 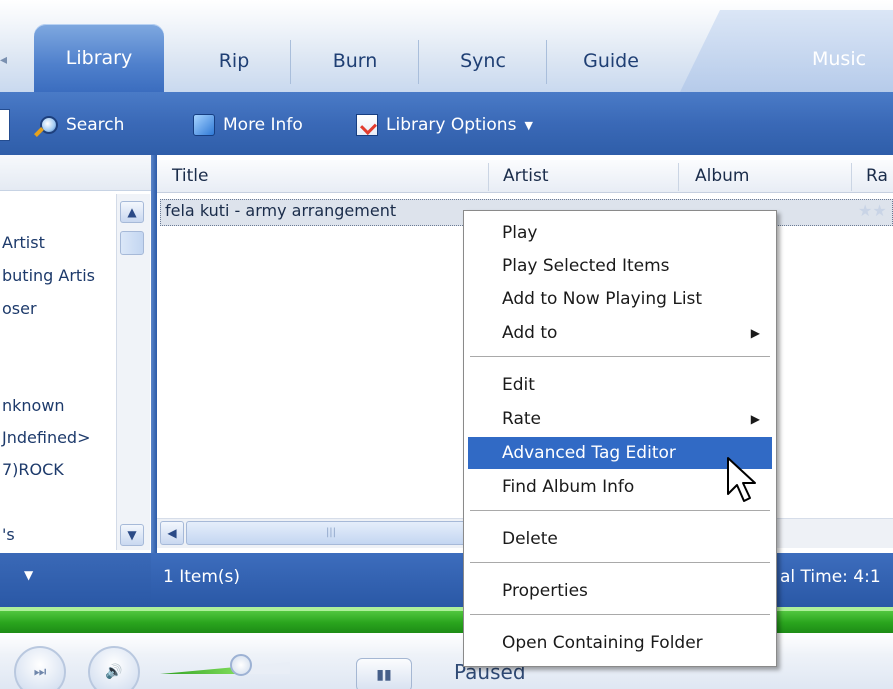 I want to click on nav-item-contributing-artist: buting Artis, so click(x=48, y=275).